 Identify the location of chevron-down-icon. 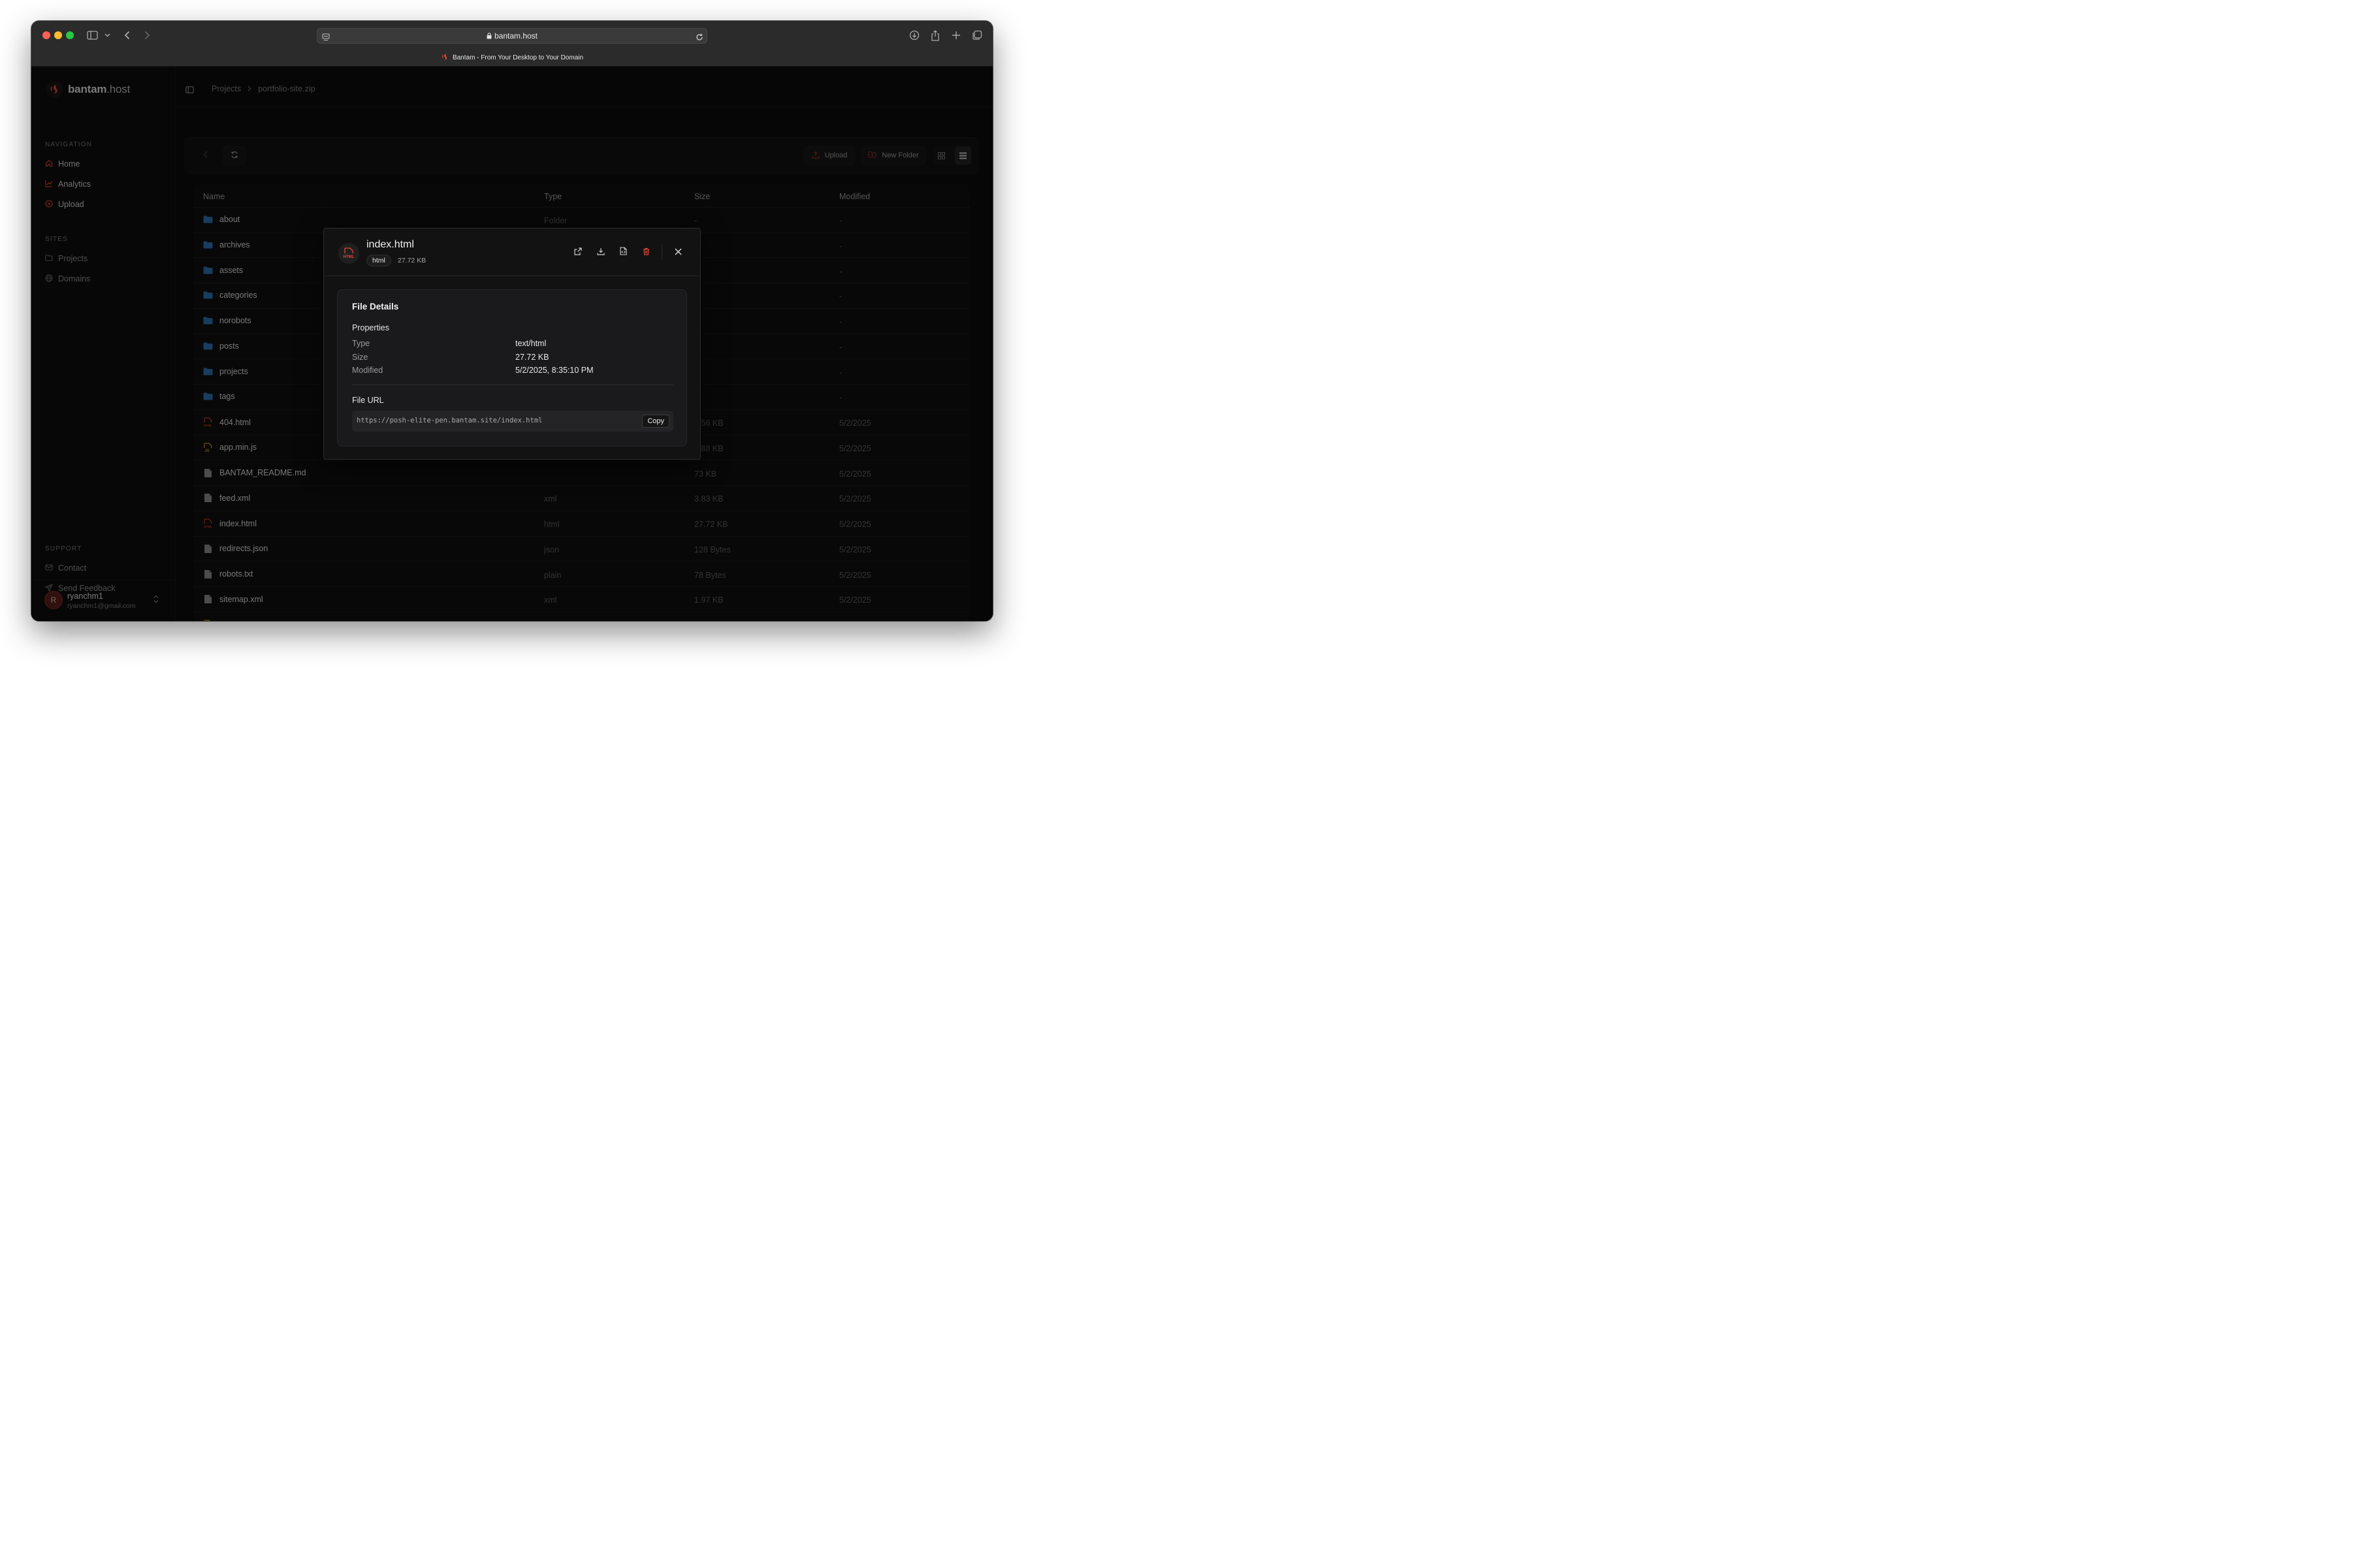
(107, 35).